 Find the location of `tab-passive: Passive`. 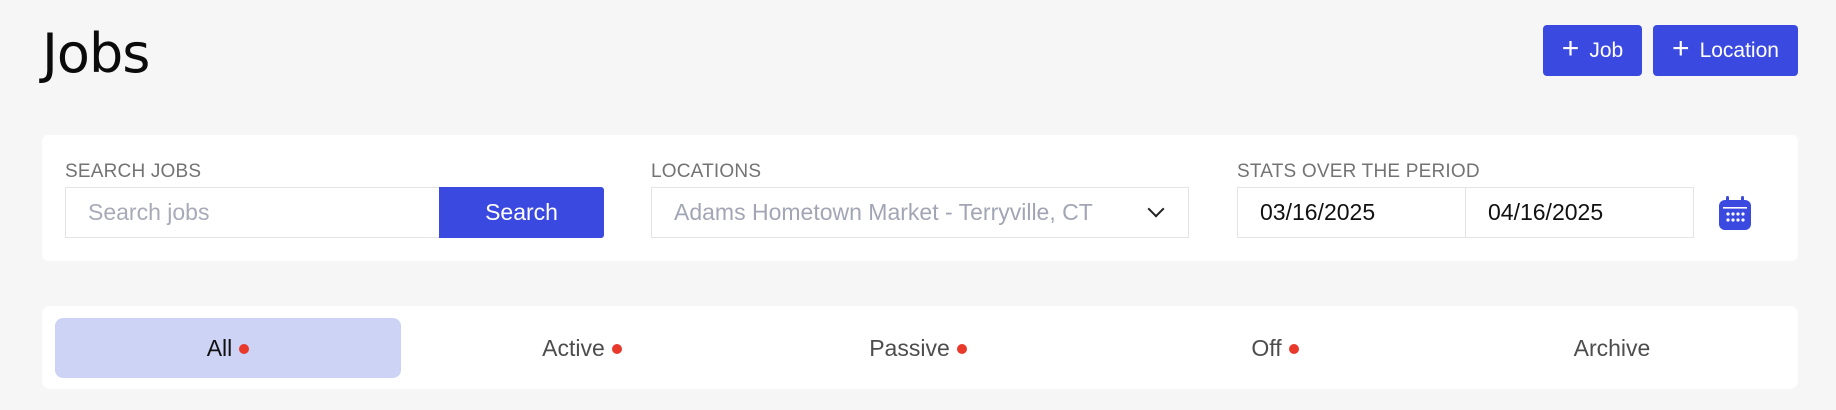

tab-passive: Passive is located at coordinates (918, 348).